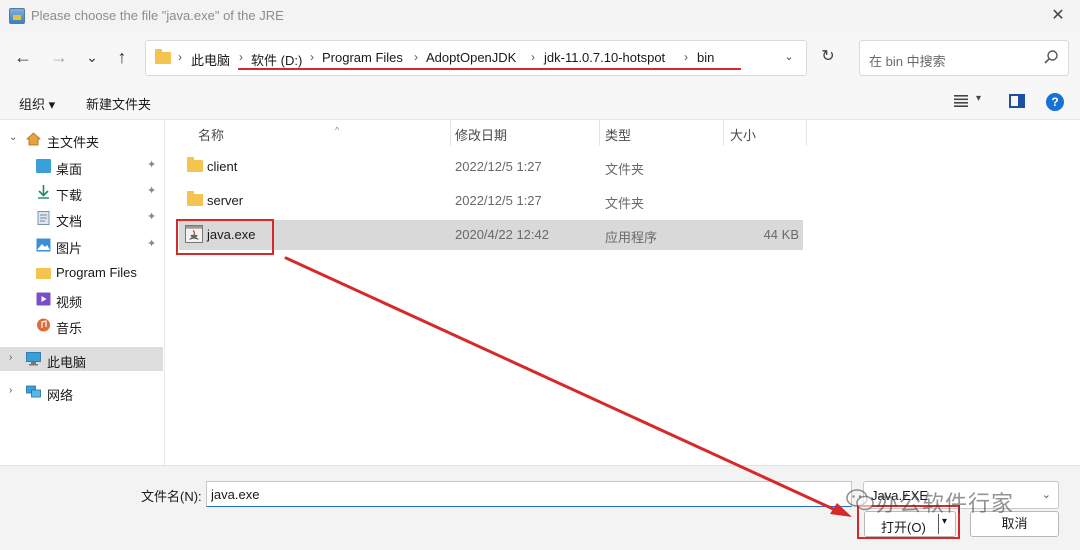 This screenshot has width=1080, height=550. What do you see at coordinates (945, 503) in the screenshot?
I see `watermark-text: 办公软件行家` at bounding box center [945, 503].